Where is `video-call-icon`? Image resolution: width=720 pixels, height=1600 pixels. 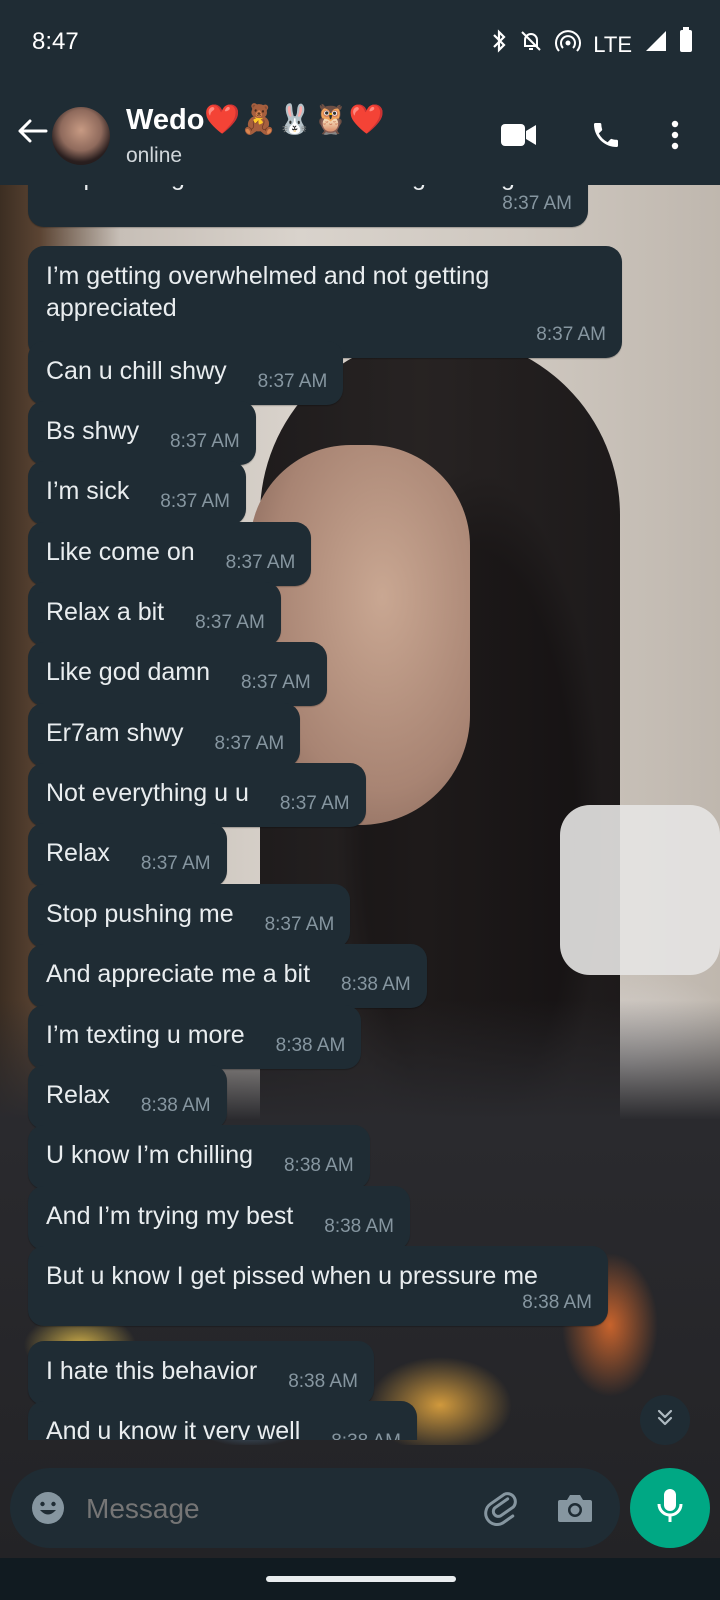 video-call-icon is located at coordinates (519, 137).